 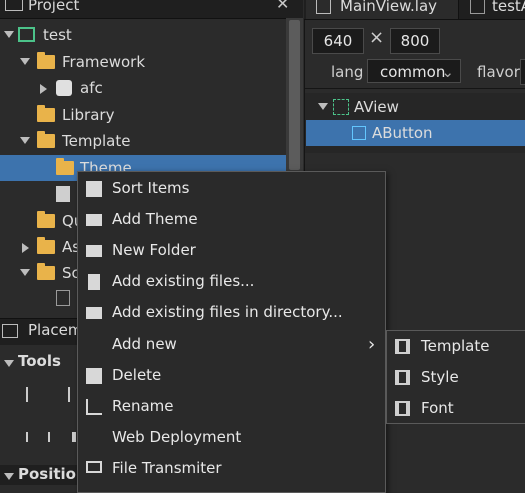 What do you see at coordinates (341, 107) in the screenshot?
I see `view-icon` at bounding box center [341, 107].